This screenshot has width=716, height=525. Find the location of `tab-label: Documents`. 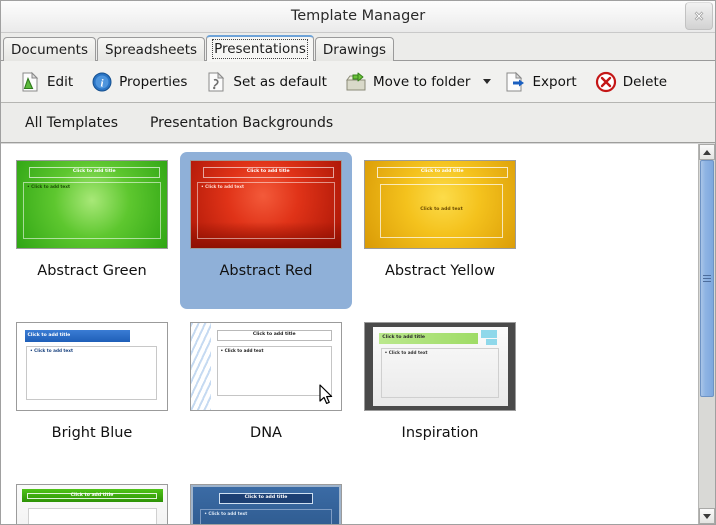

tab-label: Documents is located at coordinates (49, 49).